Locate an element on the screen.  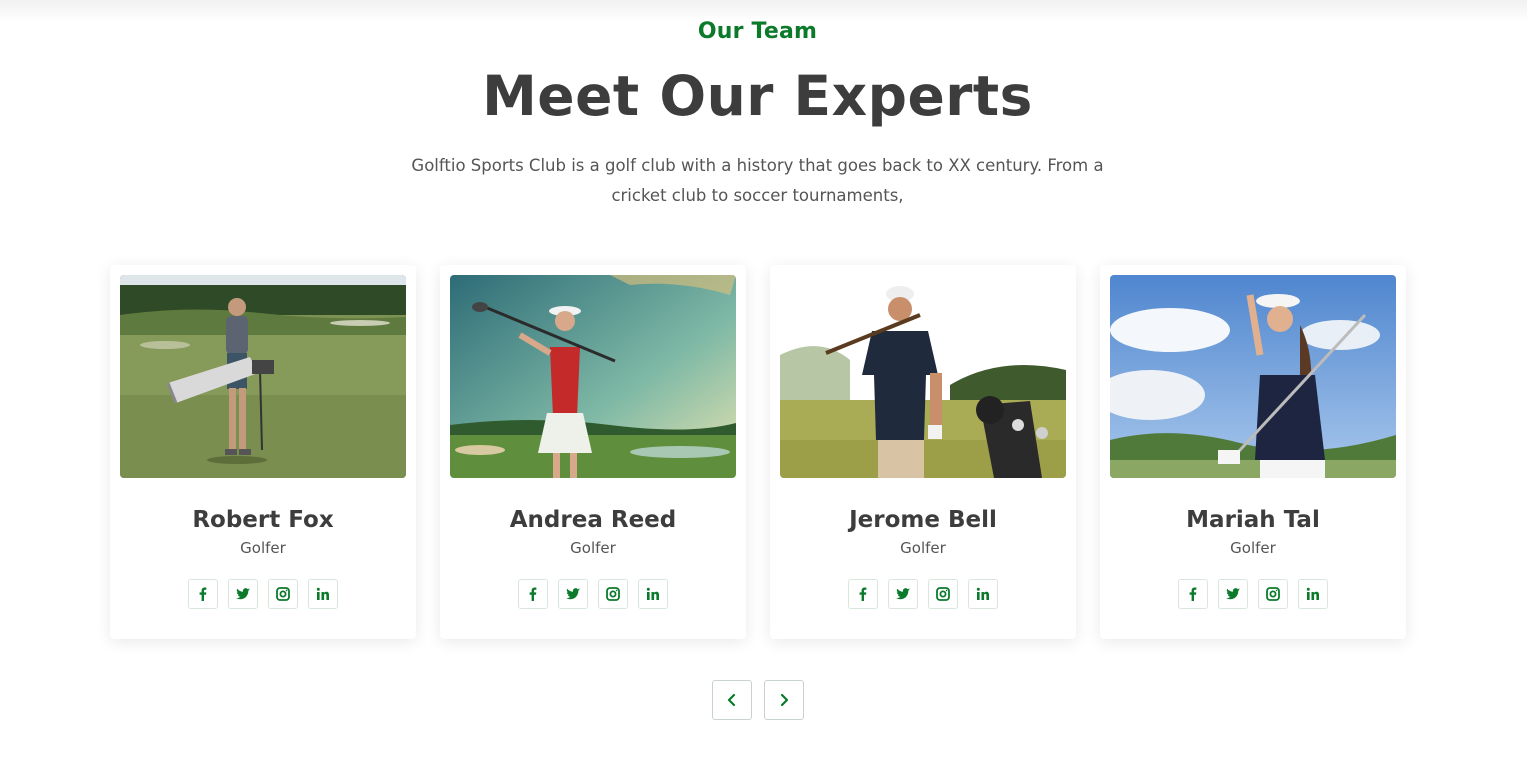
carousel-next-button is located at coordinates (784, 700).